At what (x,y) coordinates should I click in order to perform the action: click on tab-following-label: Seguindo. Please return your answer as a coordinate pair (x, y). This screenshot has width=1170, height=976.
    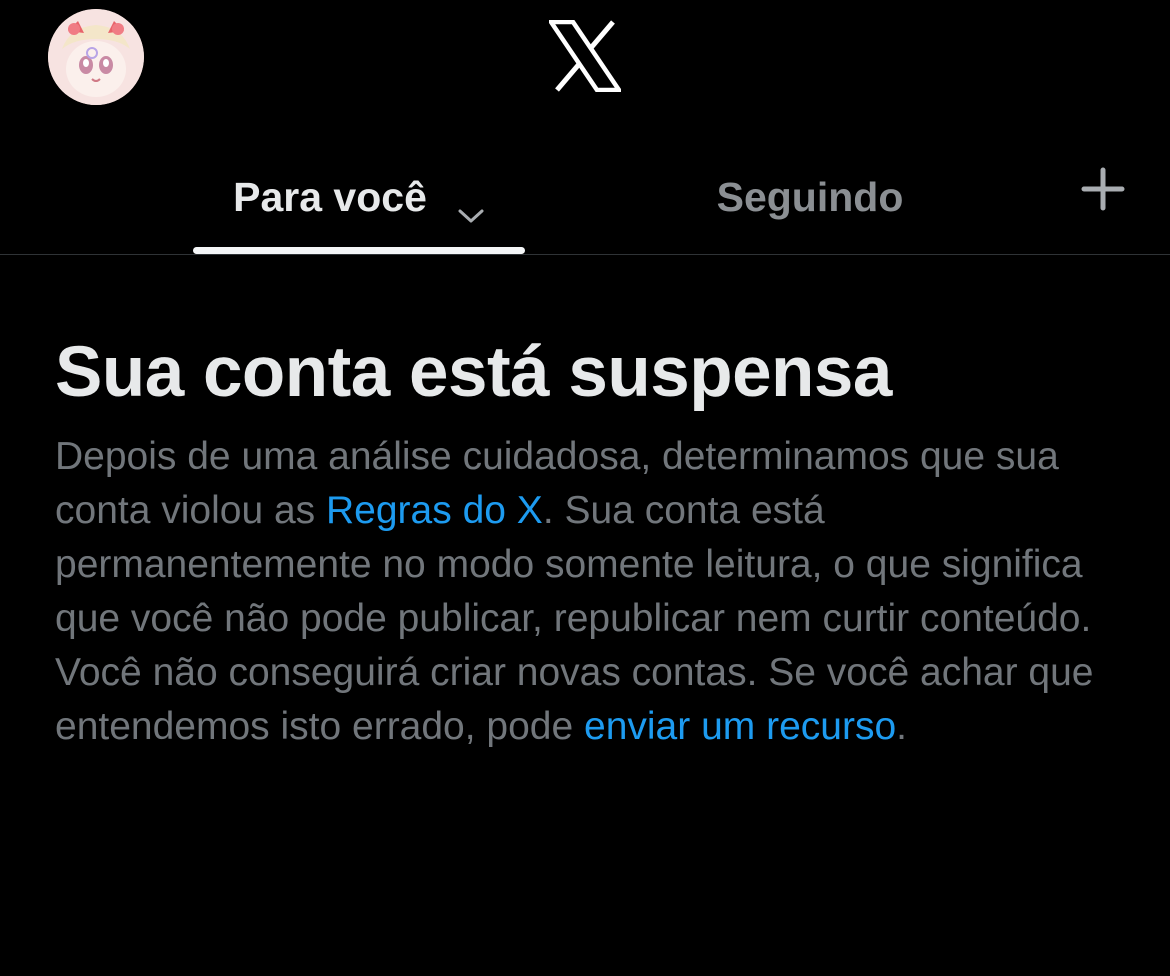
    Looking at the image, I should click on (810, 196).